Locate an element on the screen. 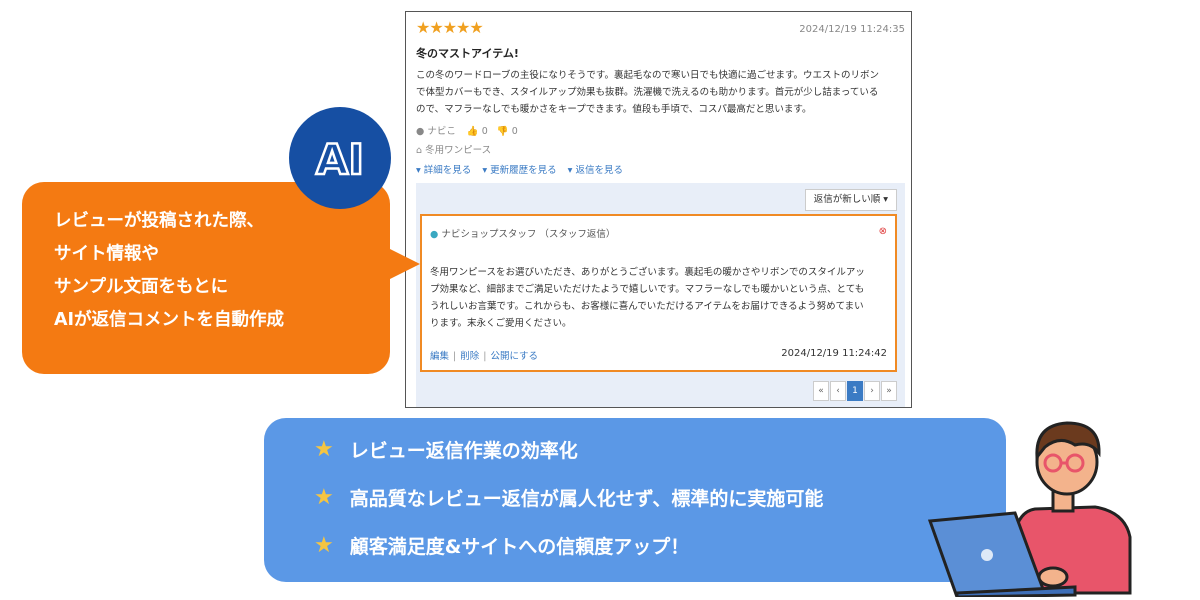  thumbs-up-icon: 👍 is located at coordinates (473, 131).